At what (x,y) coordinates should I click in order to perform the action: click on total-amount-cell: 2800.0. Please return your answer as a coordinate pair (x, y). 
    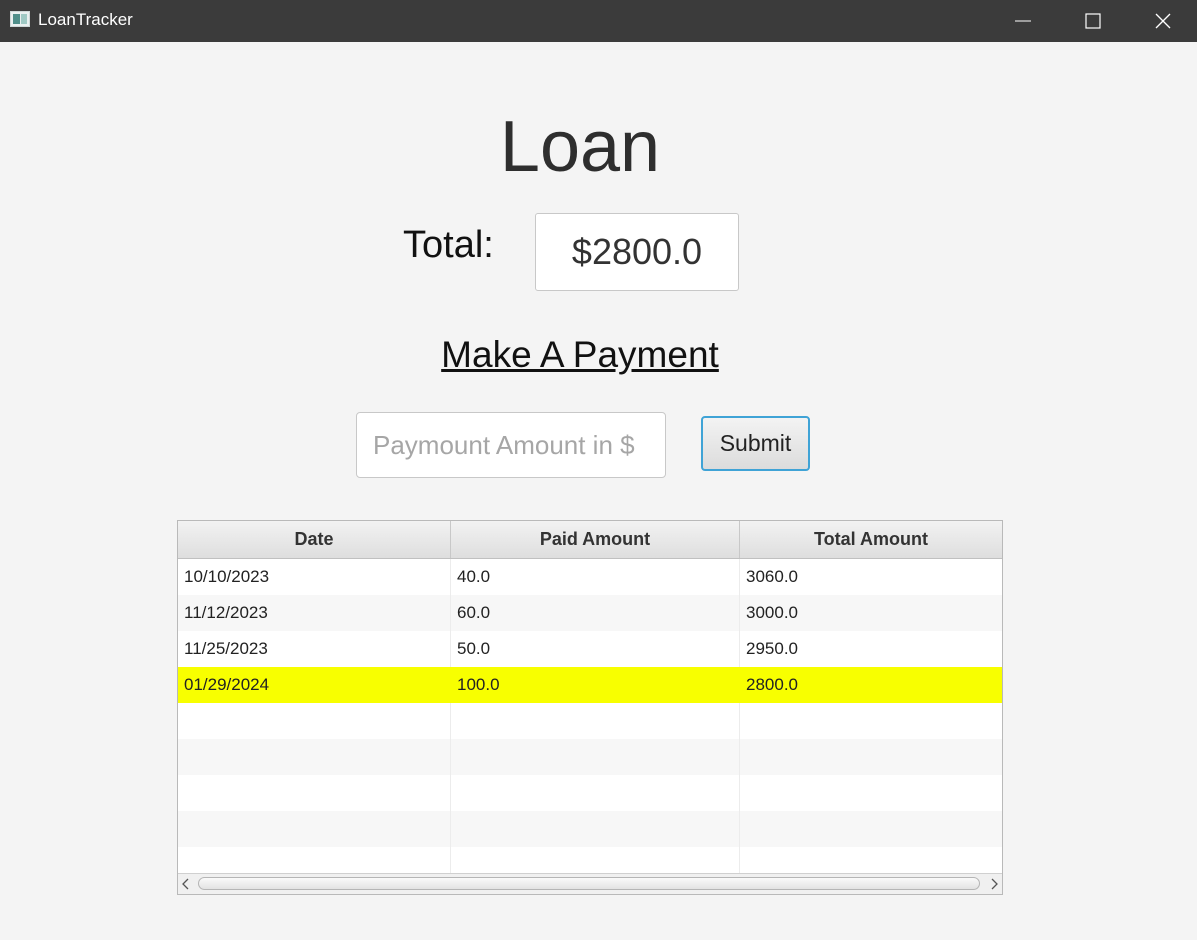
    Looking at the image, I should click on (772, 684).